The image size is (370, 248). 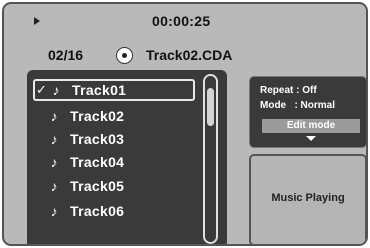 I want to click on play-icon, so click(x=37, y=21).